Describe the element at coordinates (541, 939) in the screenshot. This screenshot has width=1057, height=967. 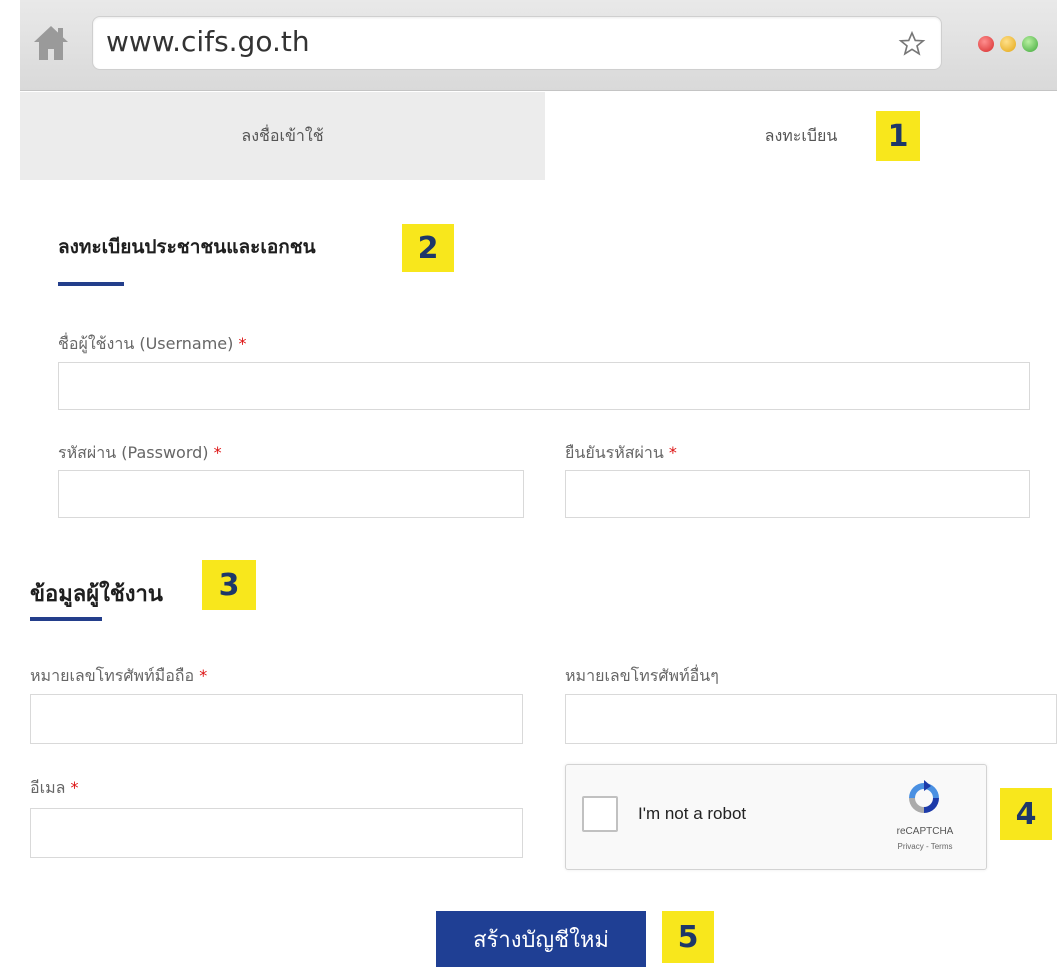
I see `create-account-button: สร้างบัญชีใหม่` at that location.